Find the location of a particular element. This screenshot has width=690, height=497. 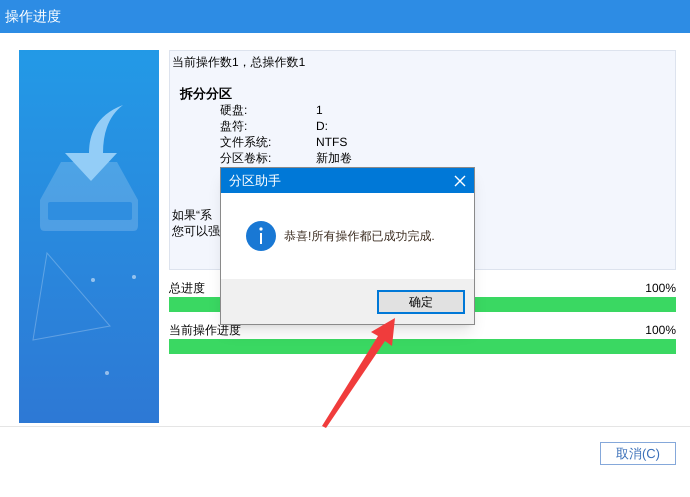

cancel-button: 取消(C) is located at coordinates (638, 453).